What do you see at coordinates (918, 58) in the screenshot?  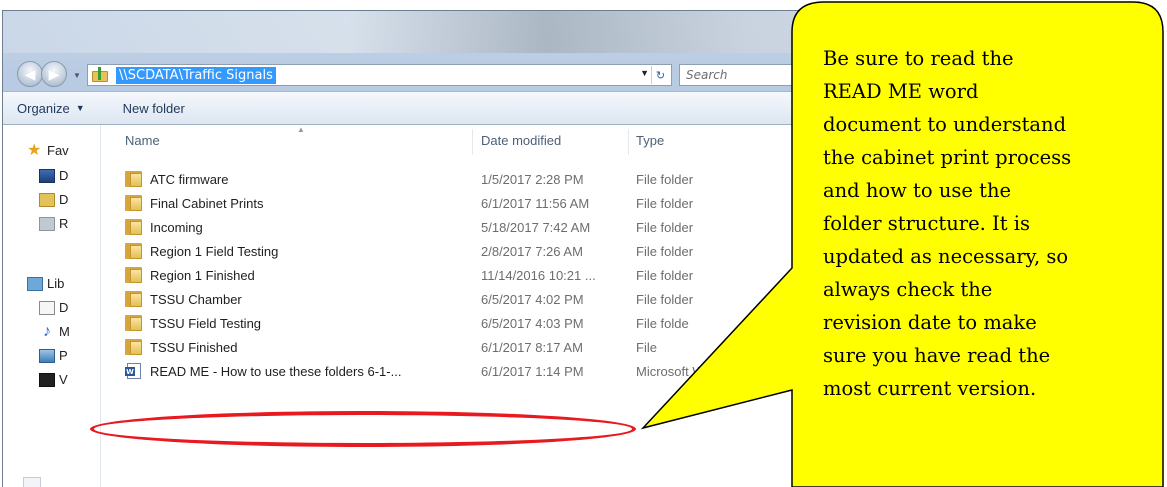 I see `callout-line: Be sure to read the` at bounding box center [918, 58].